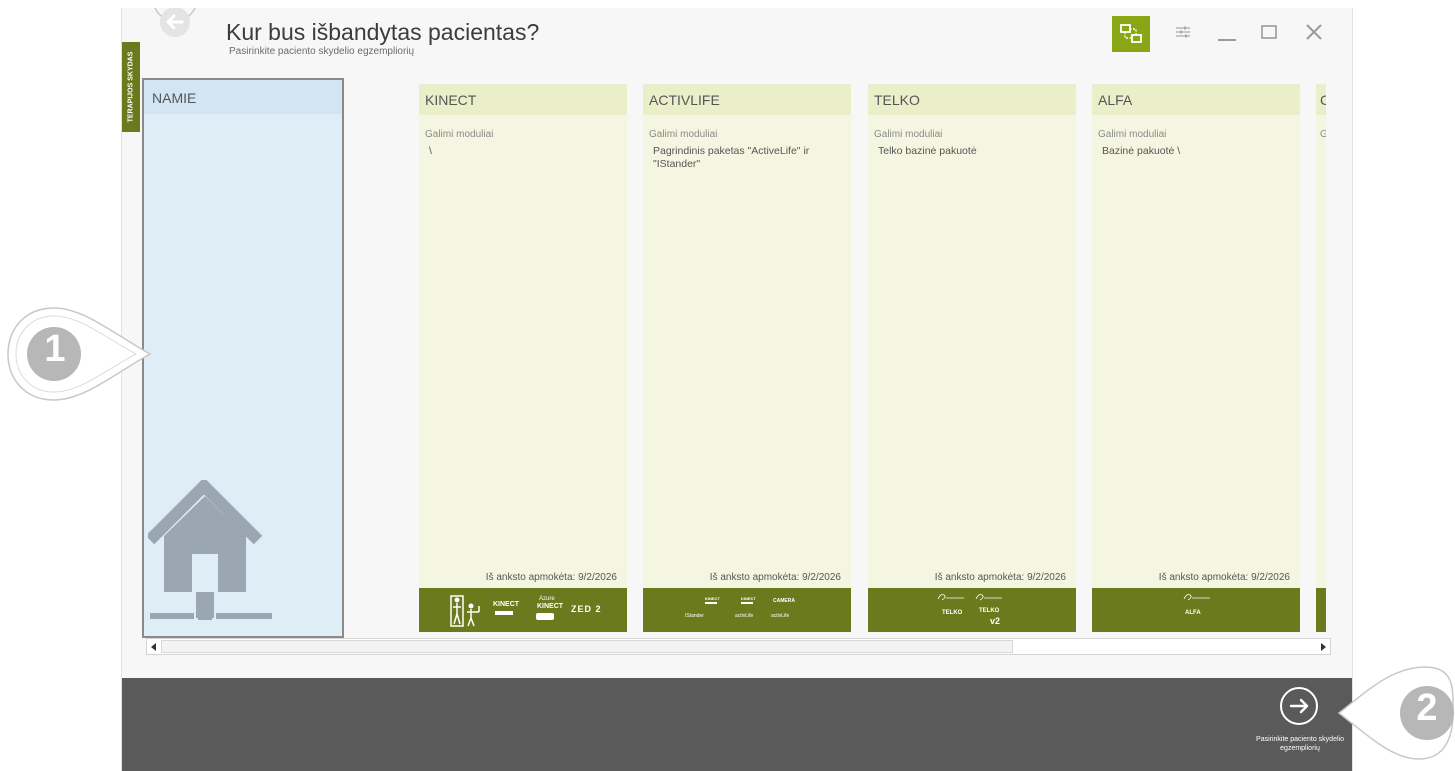 The height and width of the screenshot is (771, 1455). I want to click on horizontal-scrollbar, so click(738, 646).